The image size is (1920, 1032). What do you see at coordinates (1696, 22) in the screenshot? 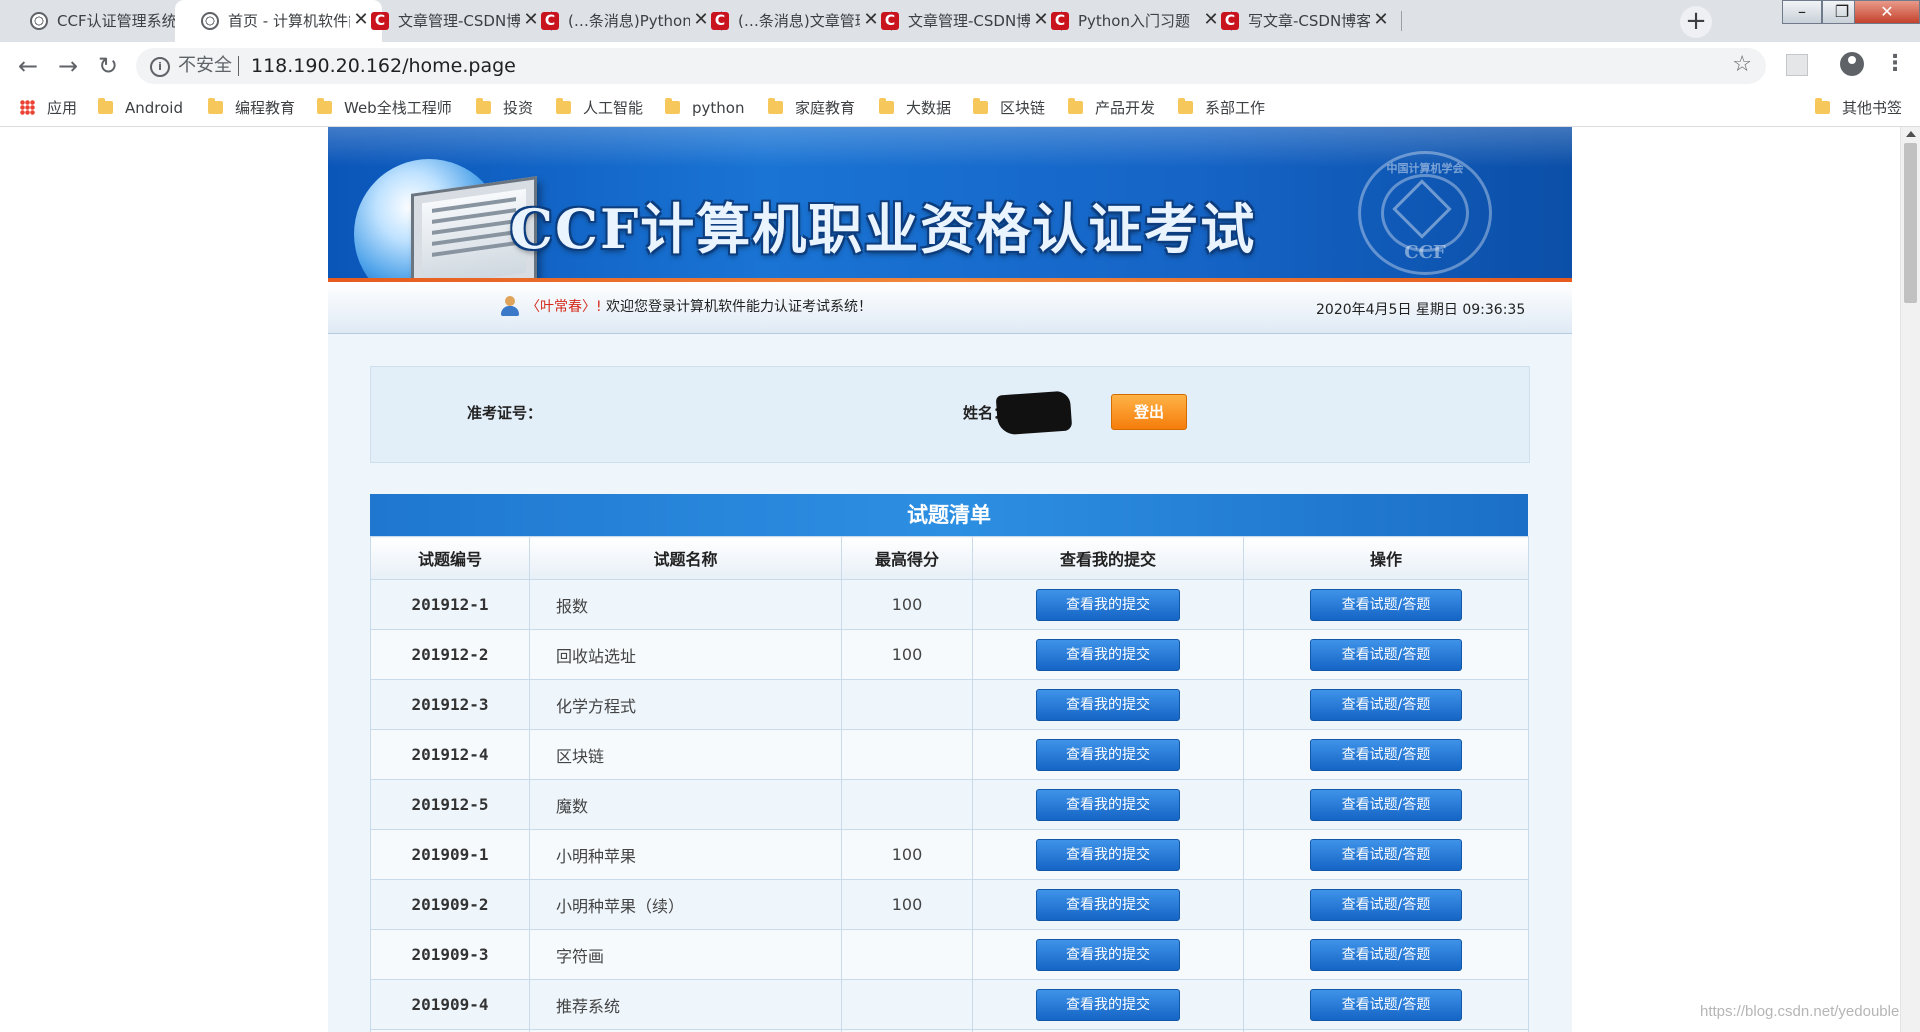
I see `new-tab-button: +` at bounding box center [1696, 22].